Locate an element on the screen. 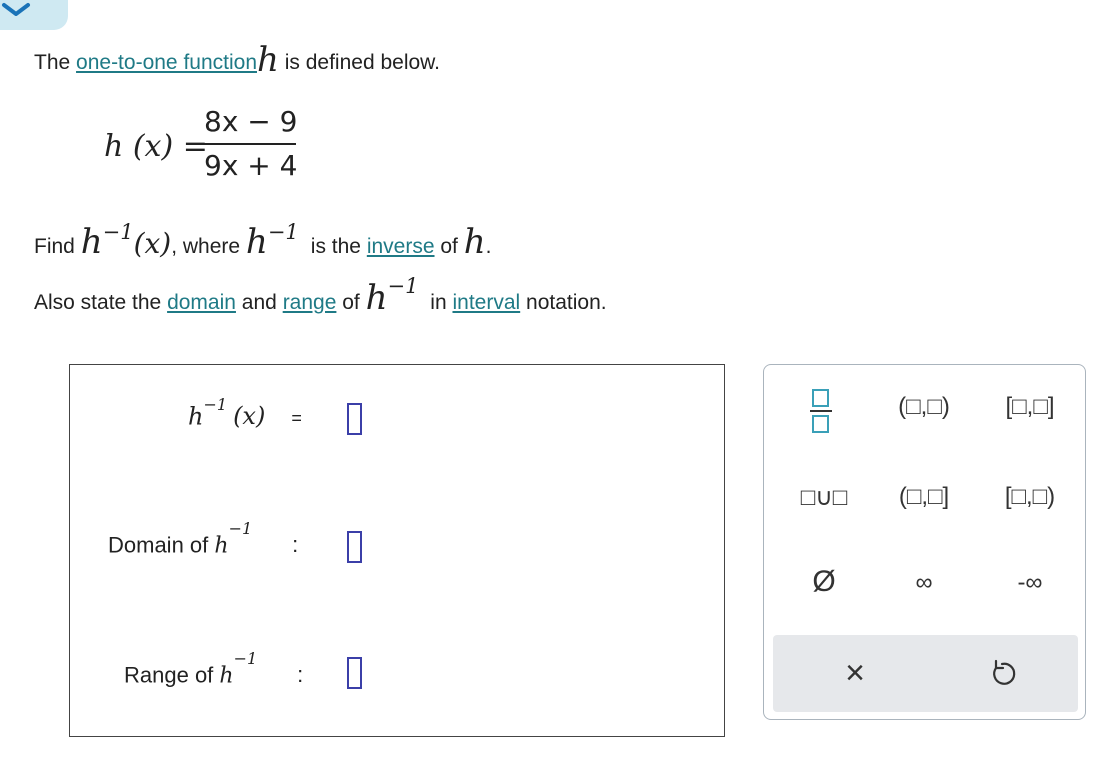  numerator: 8x − 9 is located at coordinates (251, 121).